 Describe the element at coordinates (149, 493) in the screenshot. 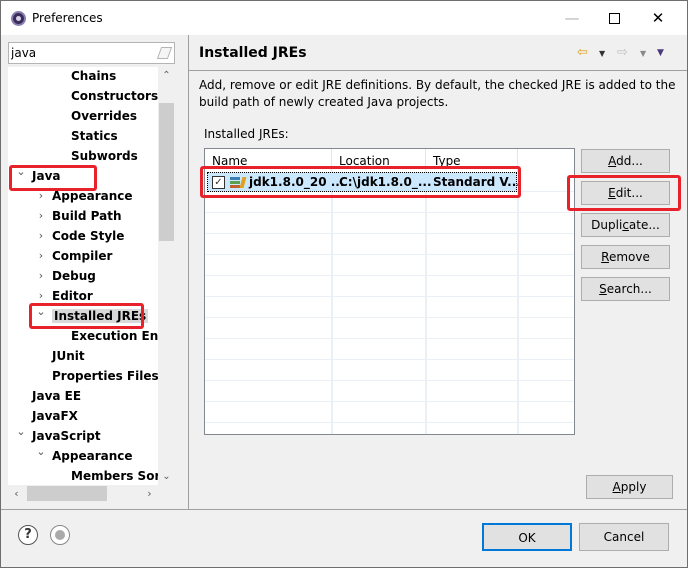

I see `scroll-right-icon: ›` at that location.